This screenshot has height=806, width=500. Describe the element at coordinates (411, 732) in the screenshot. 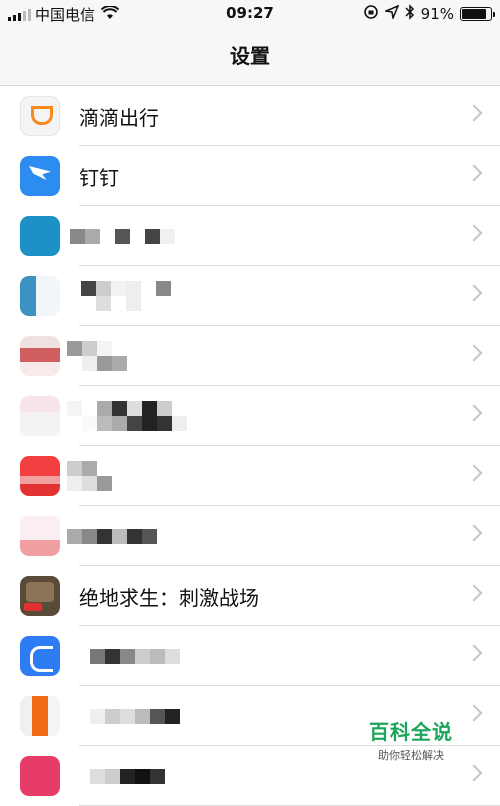

I see `watermark-brand: 百科全说` at that location.